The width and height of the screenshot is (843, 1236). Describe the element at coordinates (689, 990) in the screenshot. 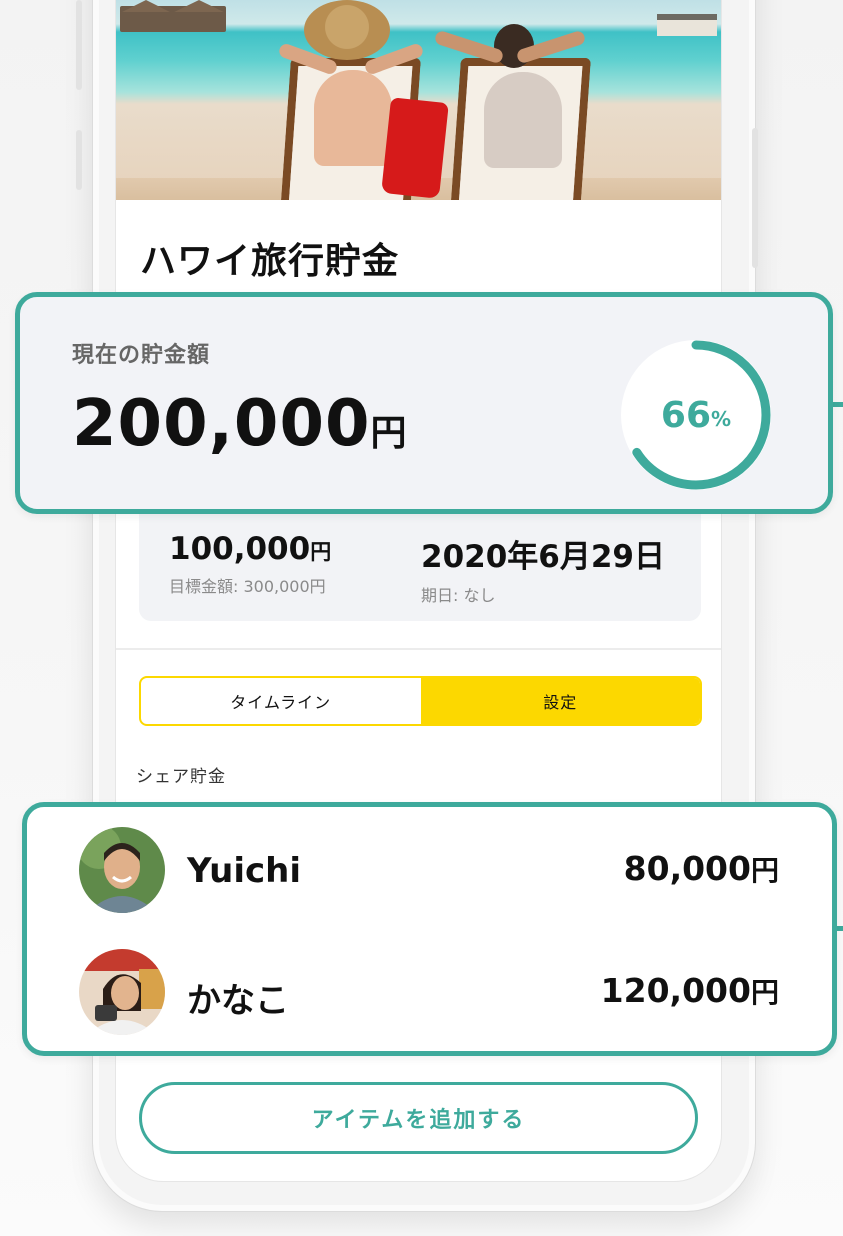

I see `member-amount: 120,000円` at that location.